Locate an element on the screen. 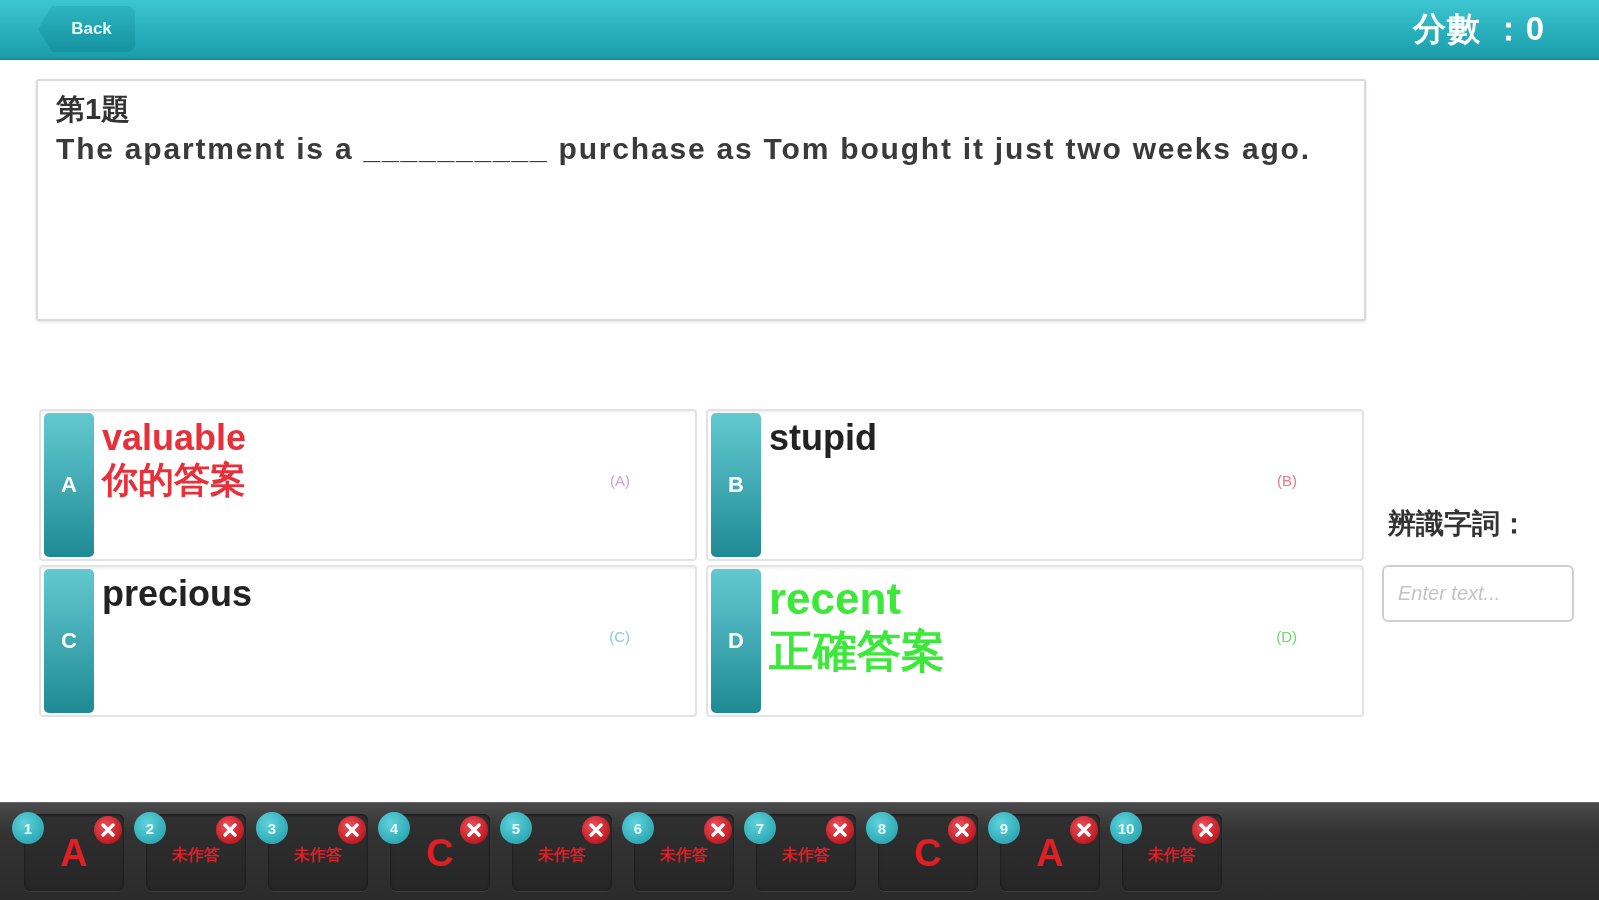 The image size is (1599, 900). number-badge: 9 is located at coordinates (1004, 828).